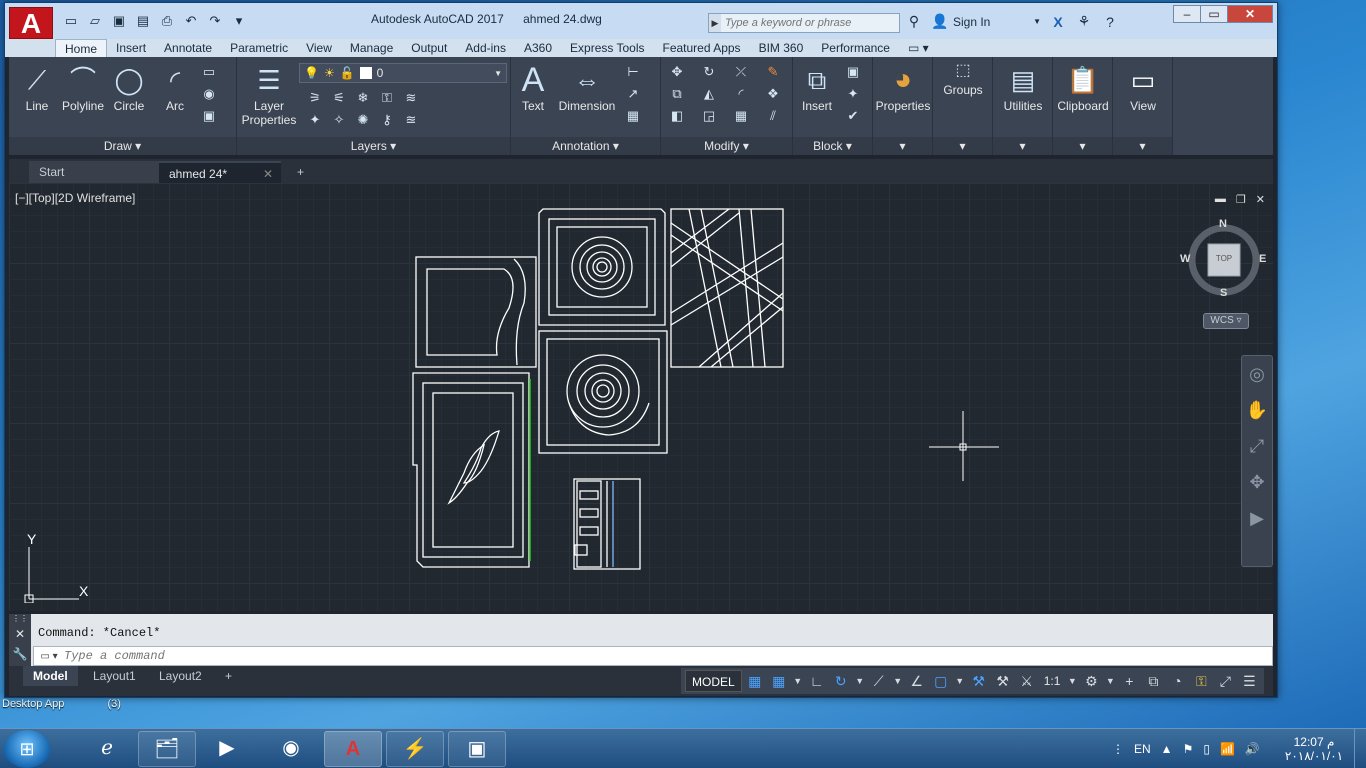  What do you see at coordinates (339, 98) in the screenshot?
I see `layer-isolate-icon: ⚟` at bounding box center [339, 98].